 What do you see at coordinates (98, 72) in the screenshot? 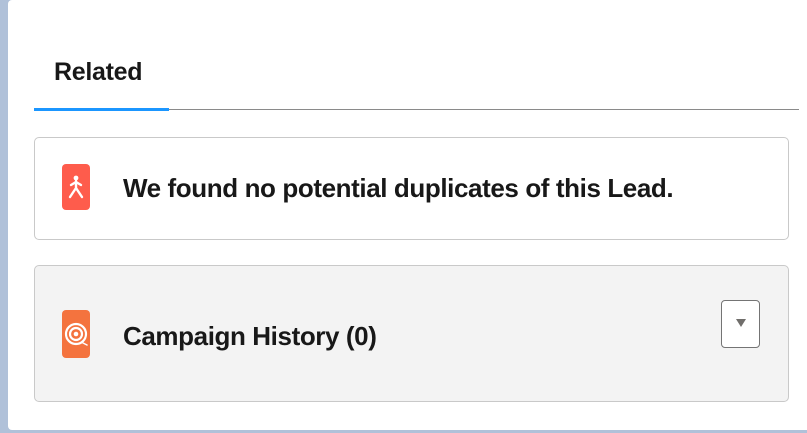
I see `tab-related-label: Related` at bounding box center [98, 72].